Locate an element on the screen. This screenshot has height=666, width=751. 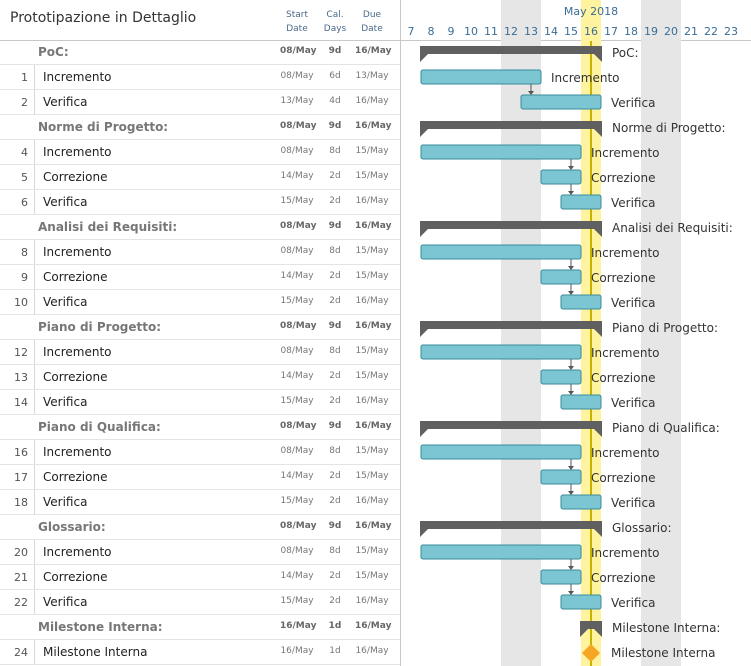
task-name: Correzione is located at coordinates (75, 577).